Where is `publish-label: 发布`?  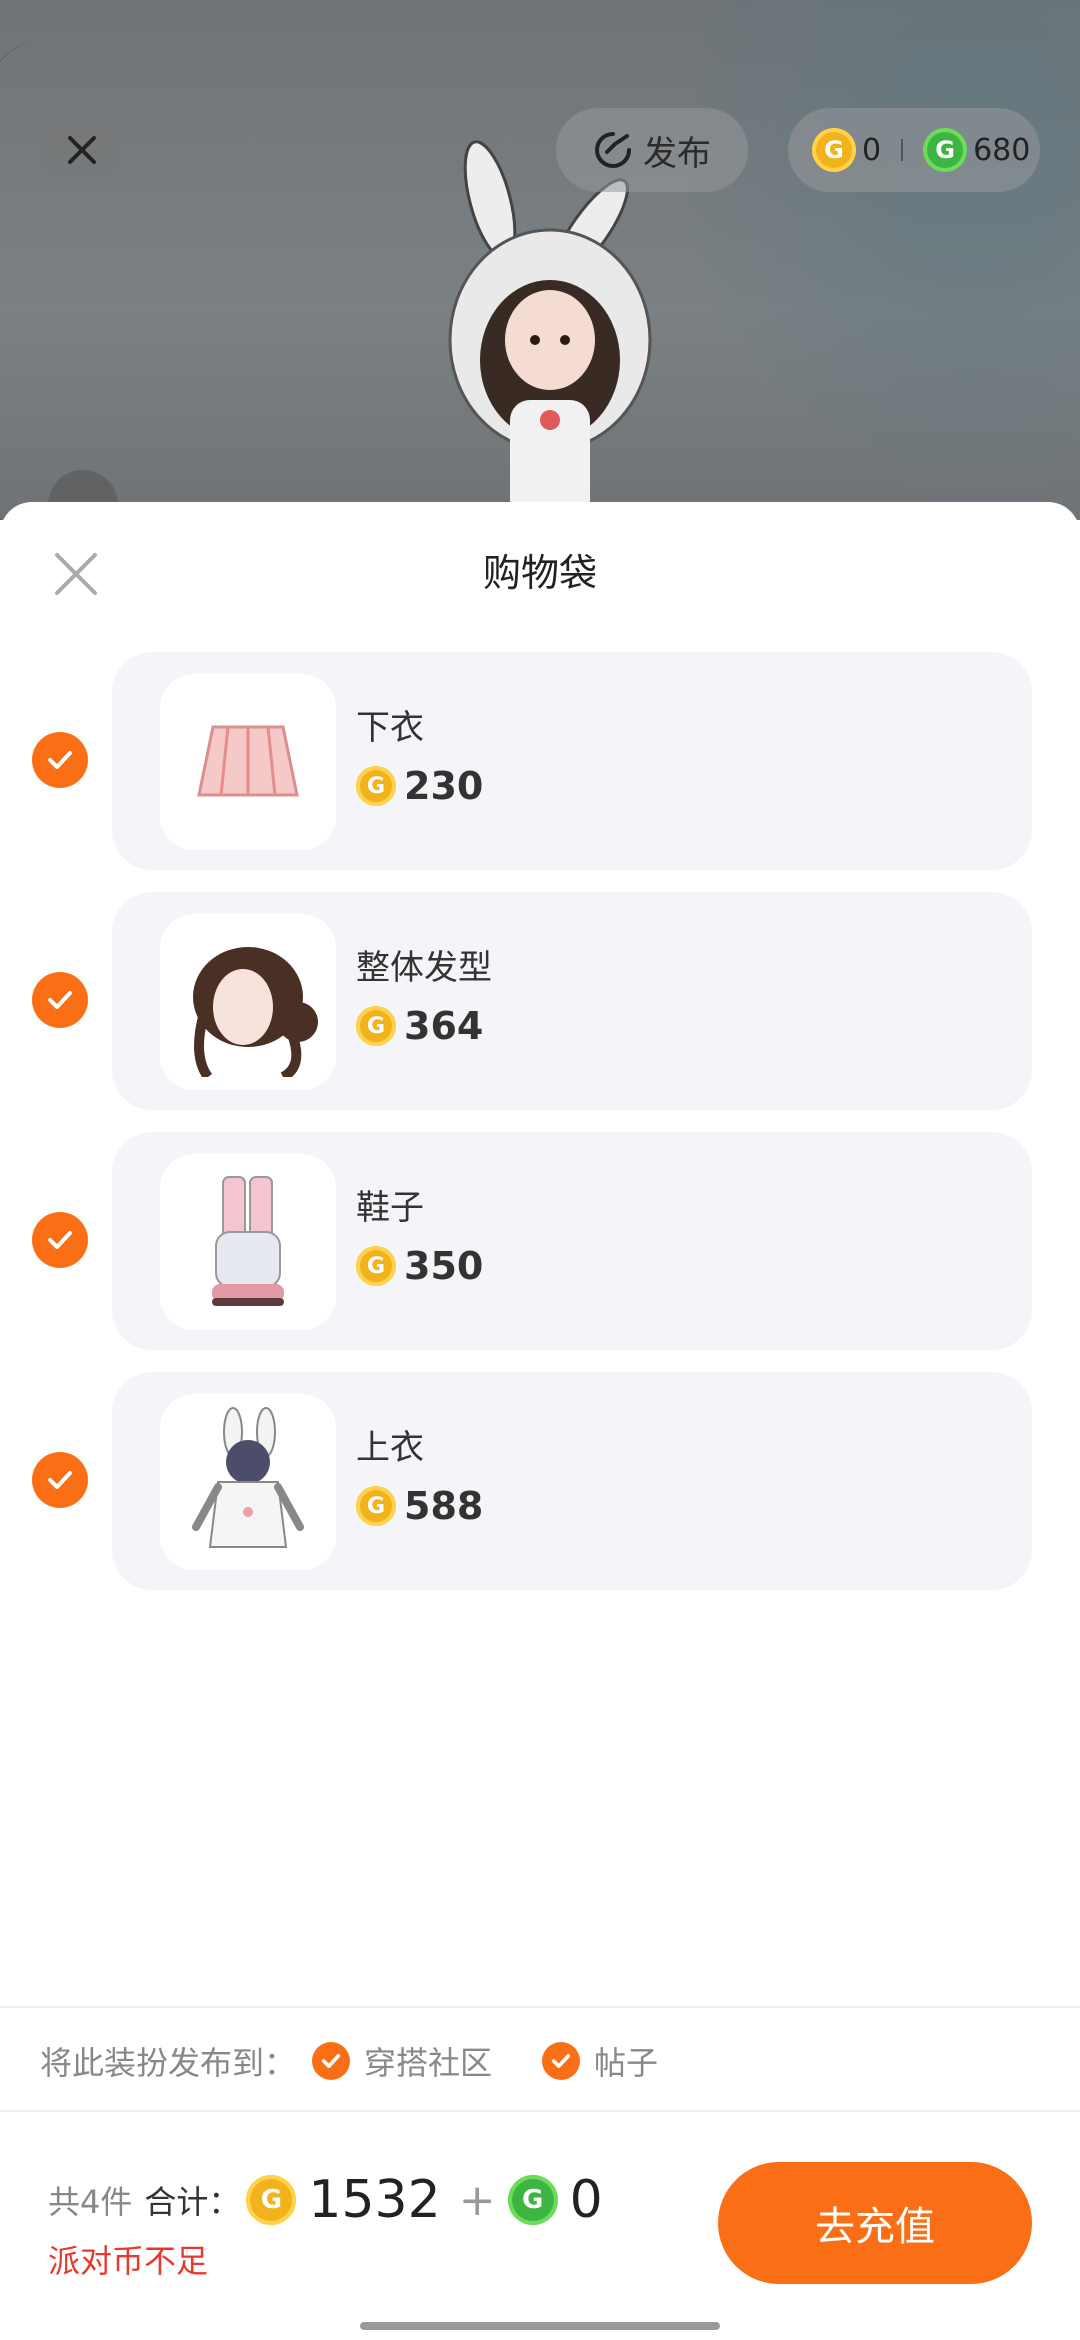 publish-label: 发布 is located at coordinates (677, 153).